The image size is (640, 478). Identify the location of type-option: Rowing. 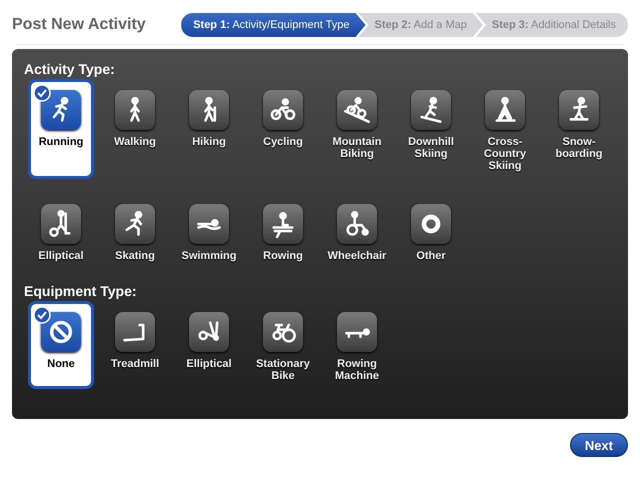
(283, 234).